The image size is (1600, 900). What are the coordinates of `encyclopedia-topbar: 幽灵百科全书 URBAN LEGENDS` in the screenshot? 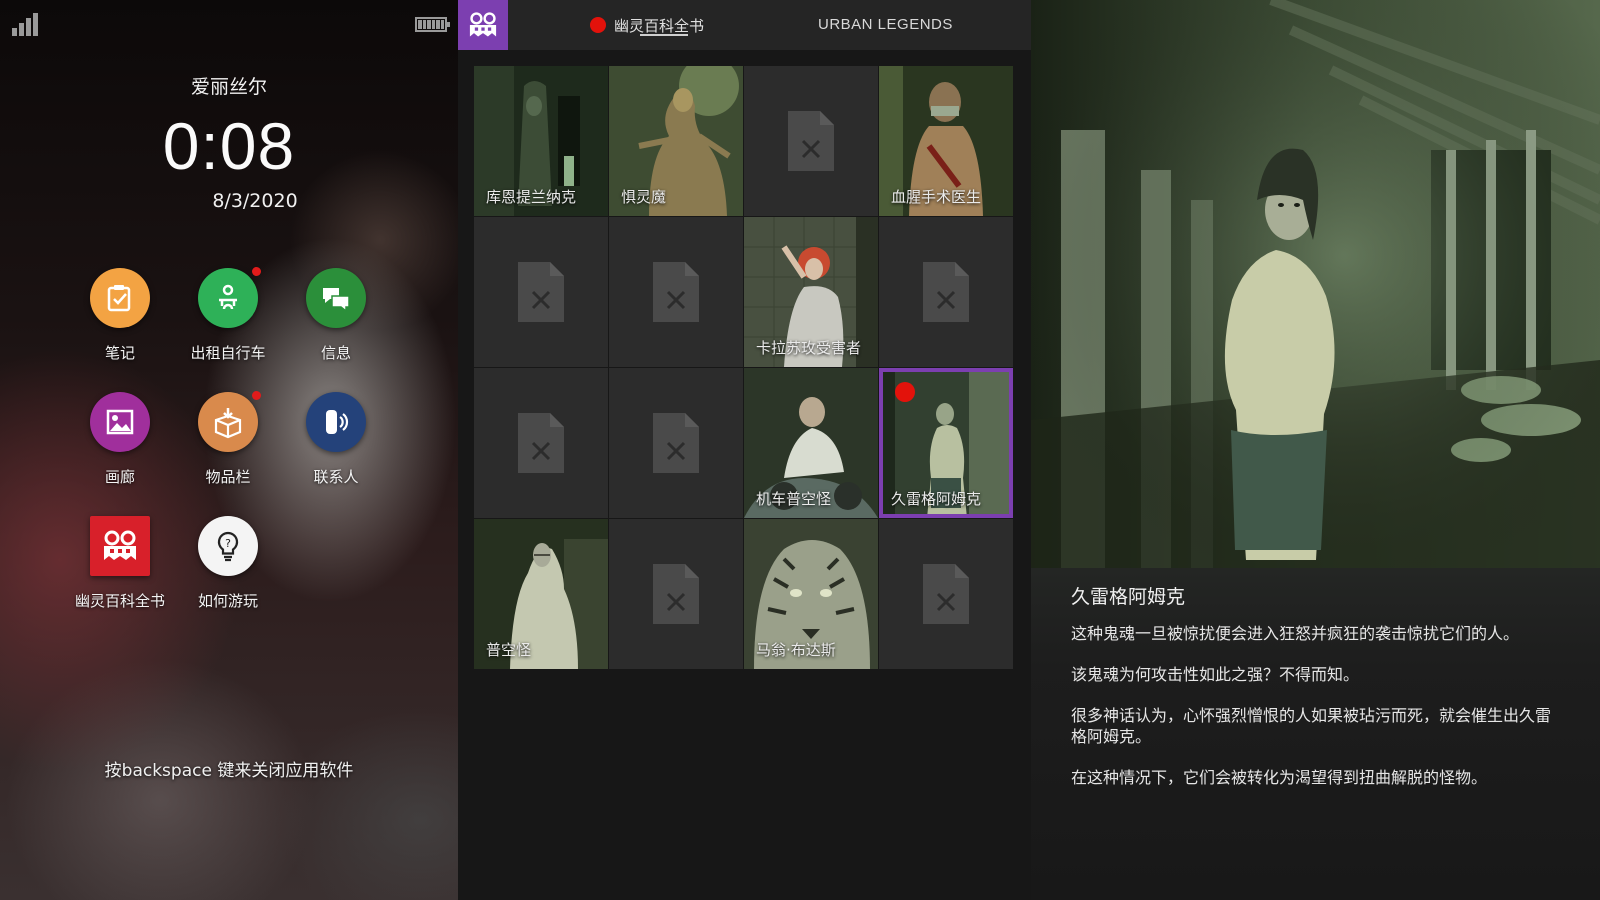 It's located at (744, 25).